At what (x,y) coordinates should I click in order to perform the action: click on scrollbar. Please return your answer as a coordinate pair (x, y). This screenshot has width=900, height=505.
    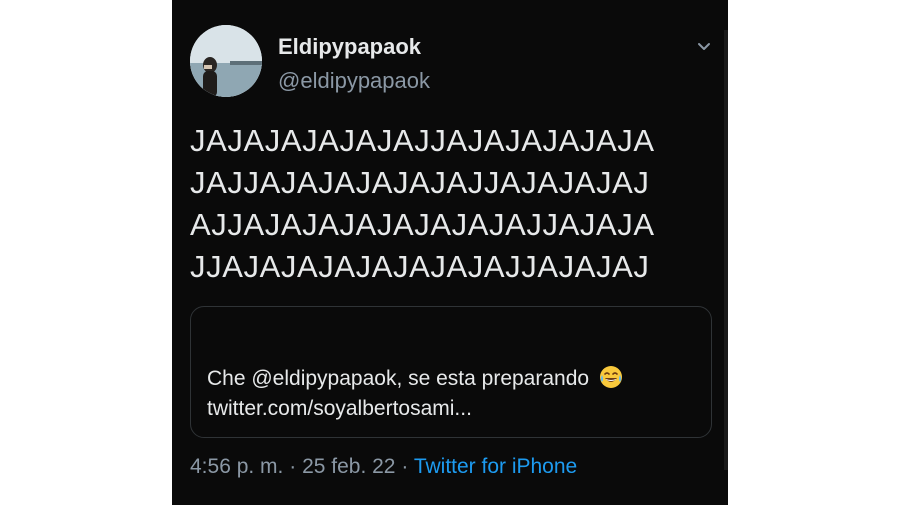
    Looking at the image, I should click on (726, 250).